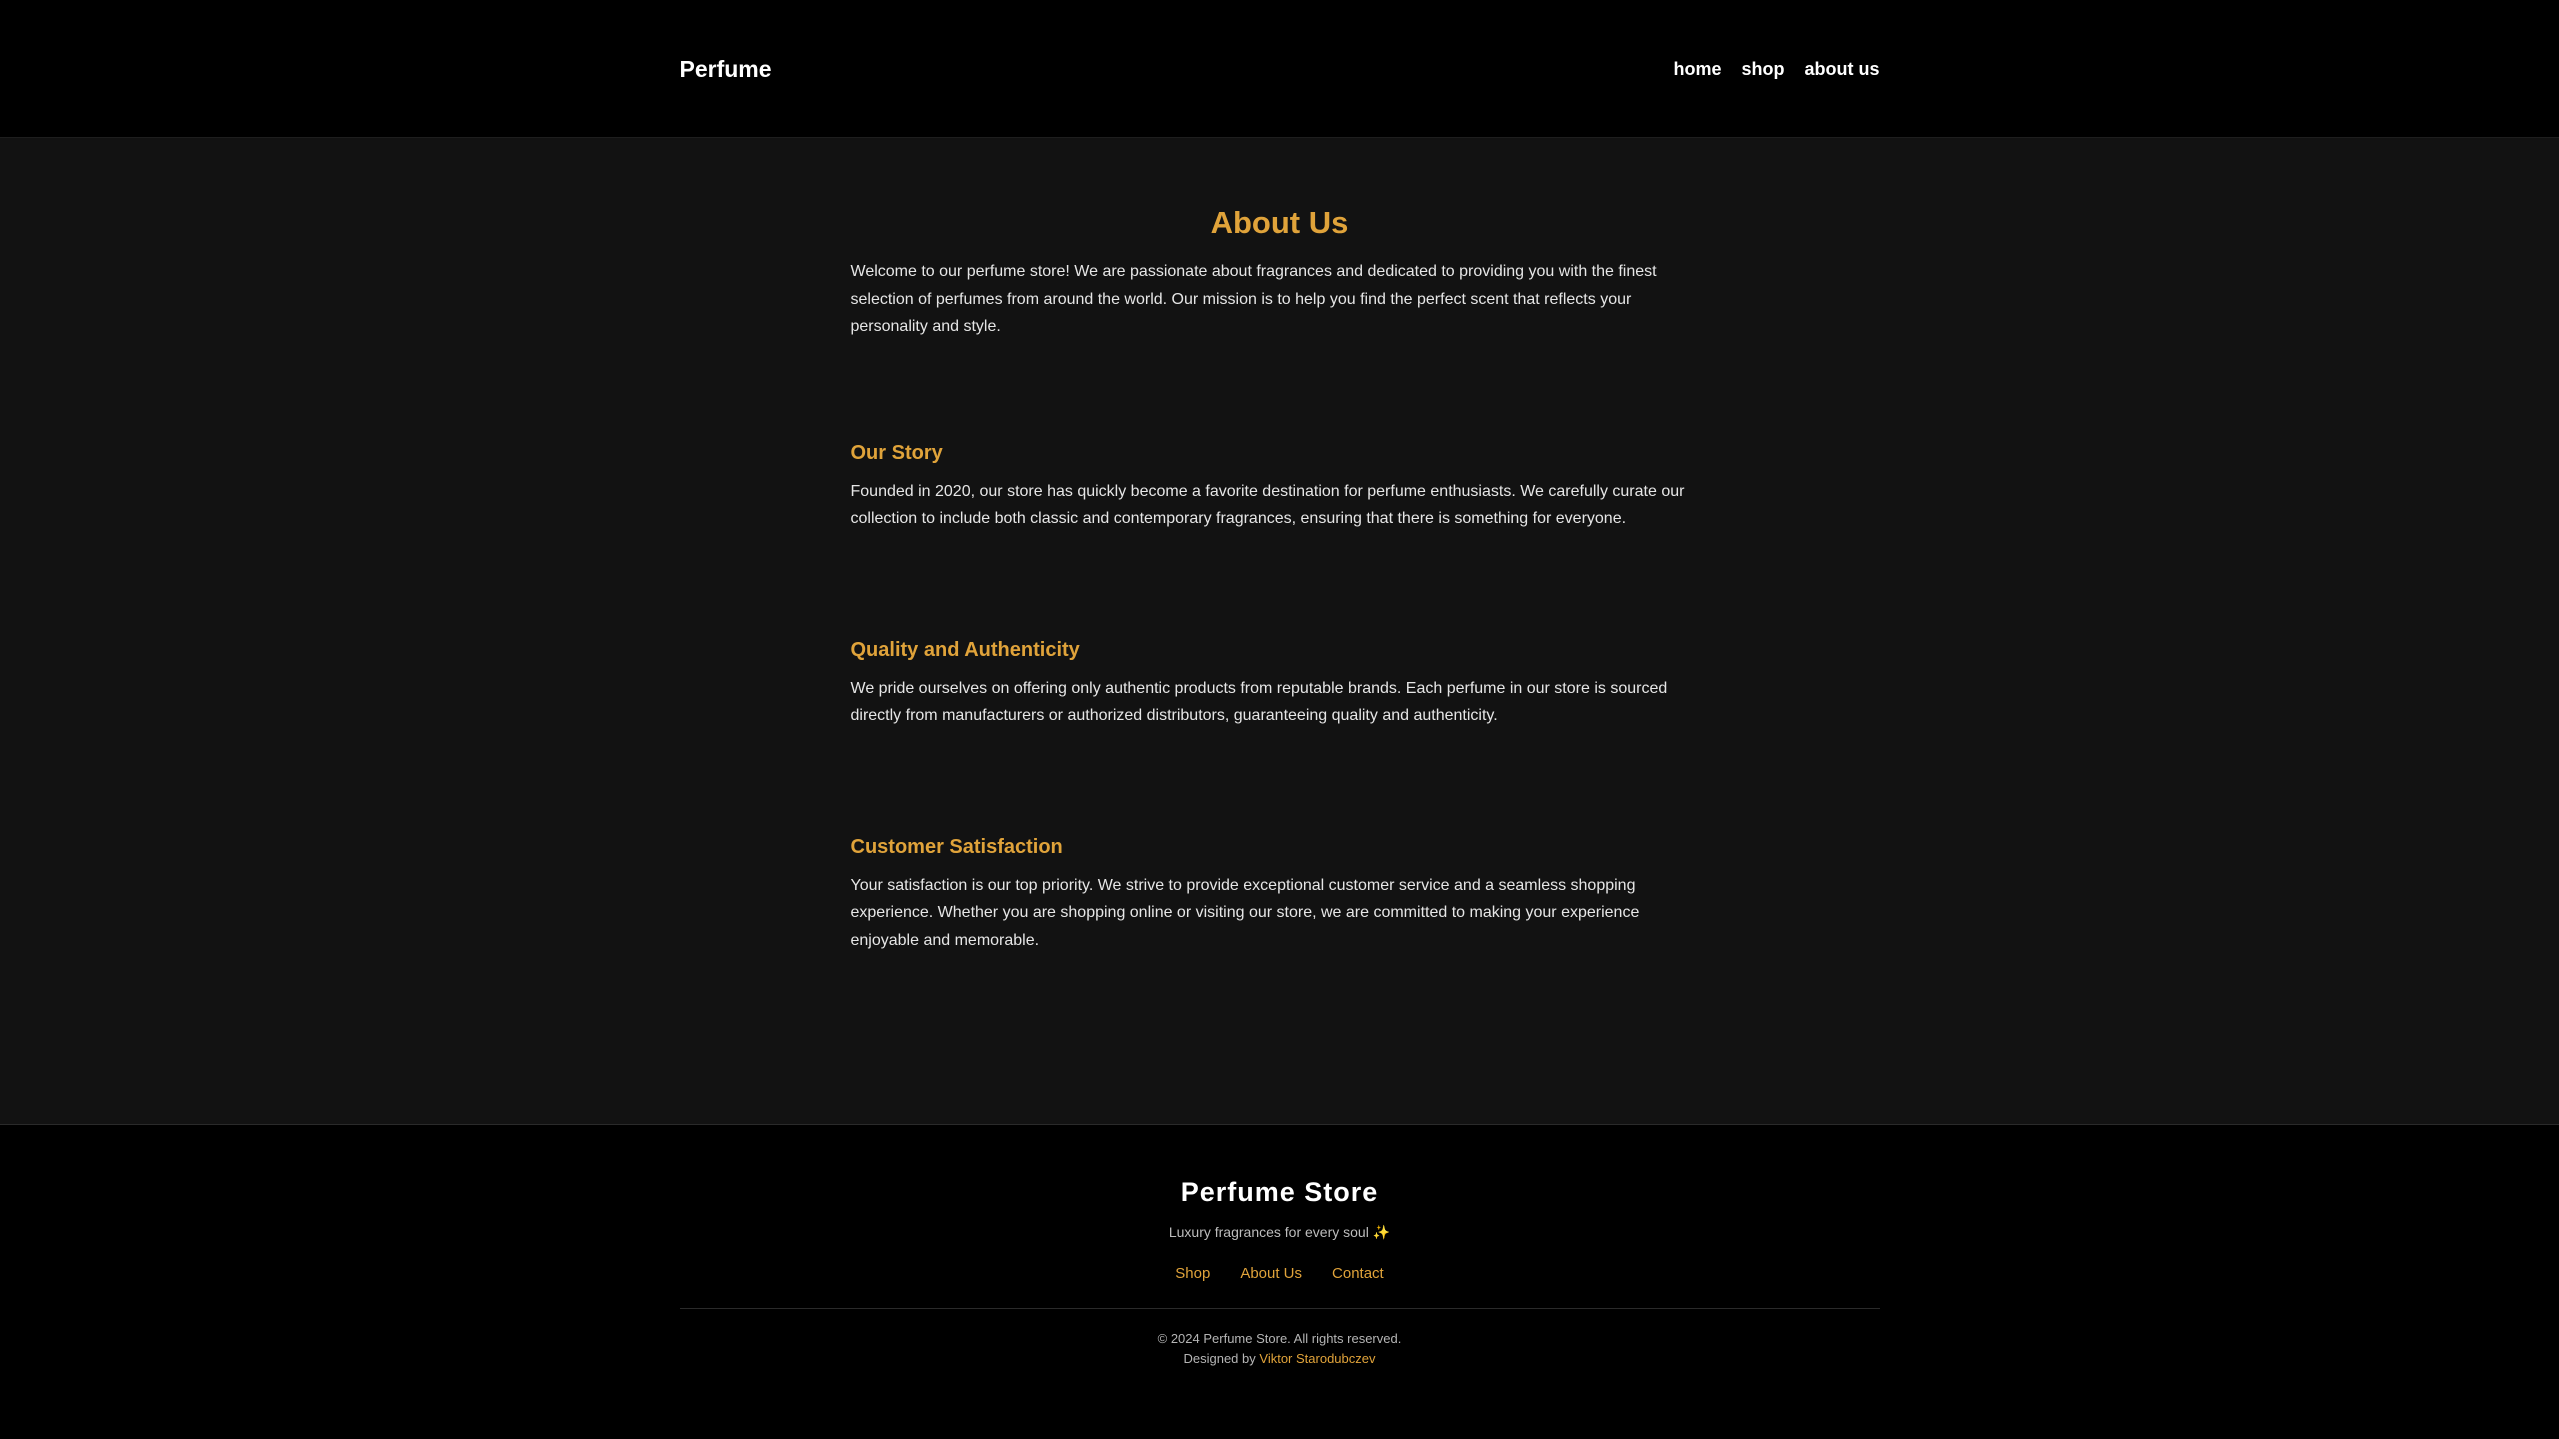 Image resolution: width=2559 pixels, height=1439 pixels. Describe the element at coordinates (896, 452) in the screenshot. I see `section-heading: Our Story` at that location.